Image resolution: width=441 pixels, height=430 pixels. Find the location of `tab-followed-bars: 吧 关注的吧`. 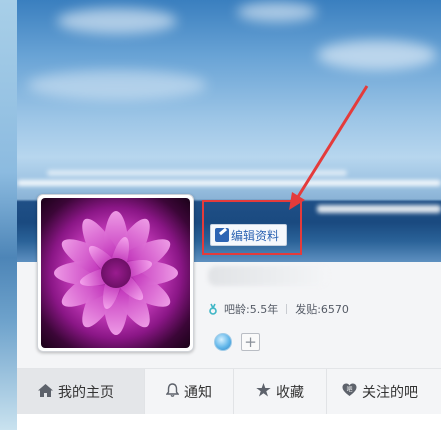

tab-followed-bars: 吧 关注的吧 is located at coordinates (384, 392).